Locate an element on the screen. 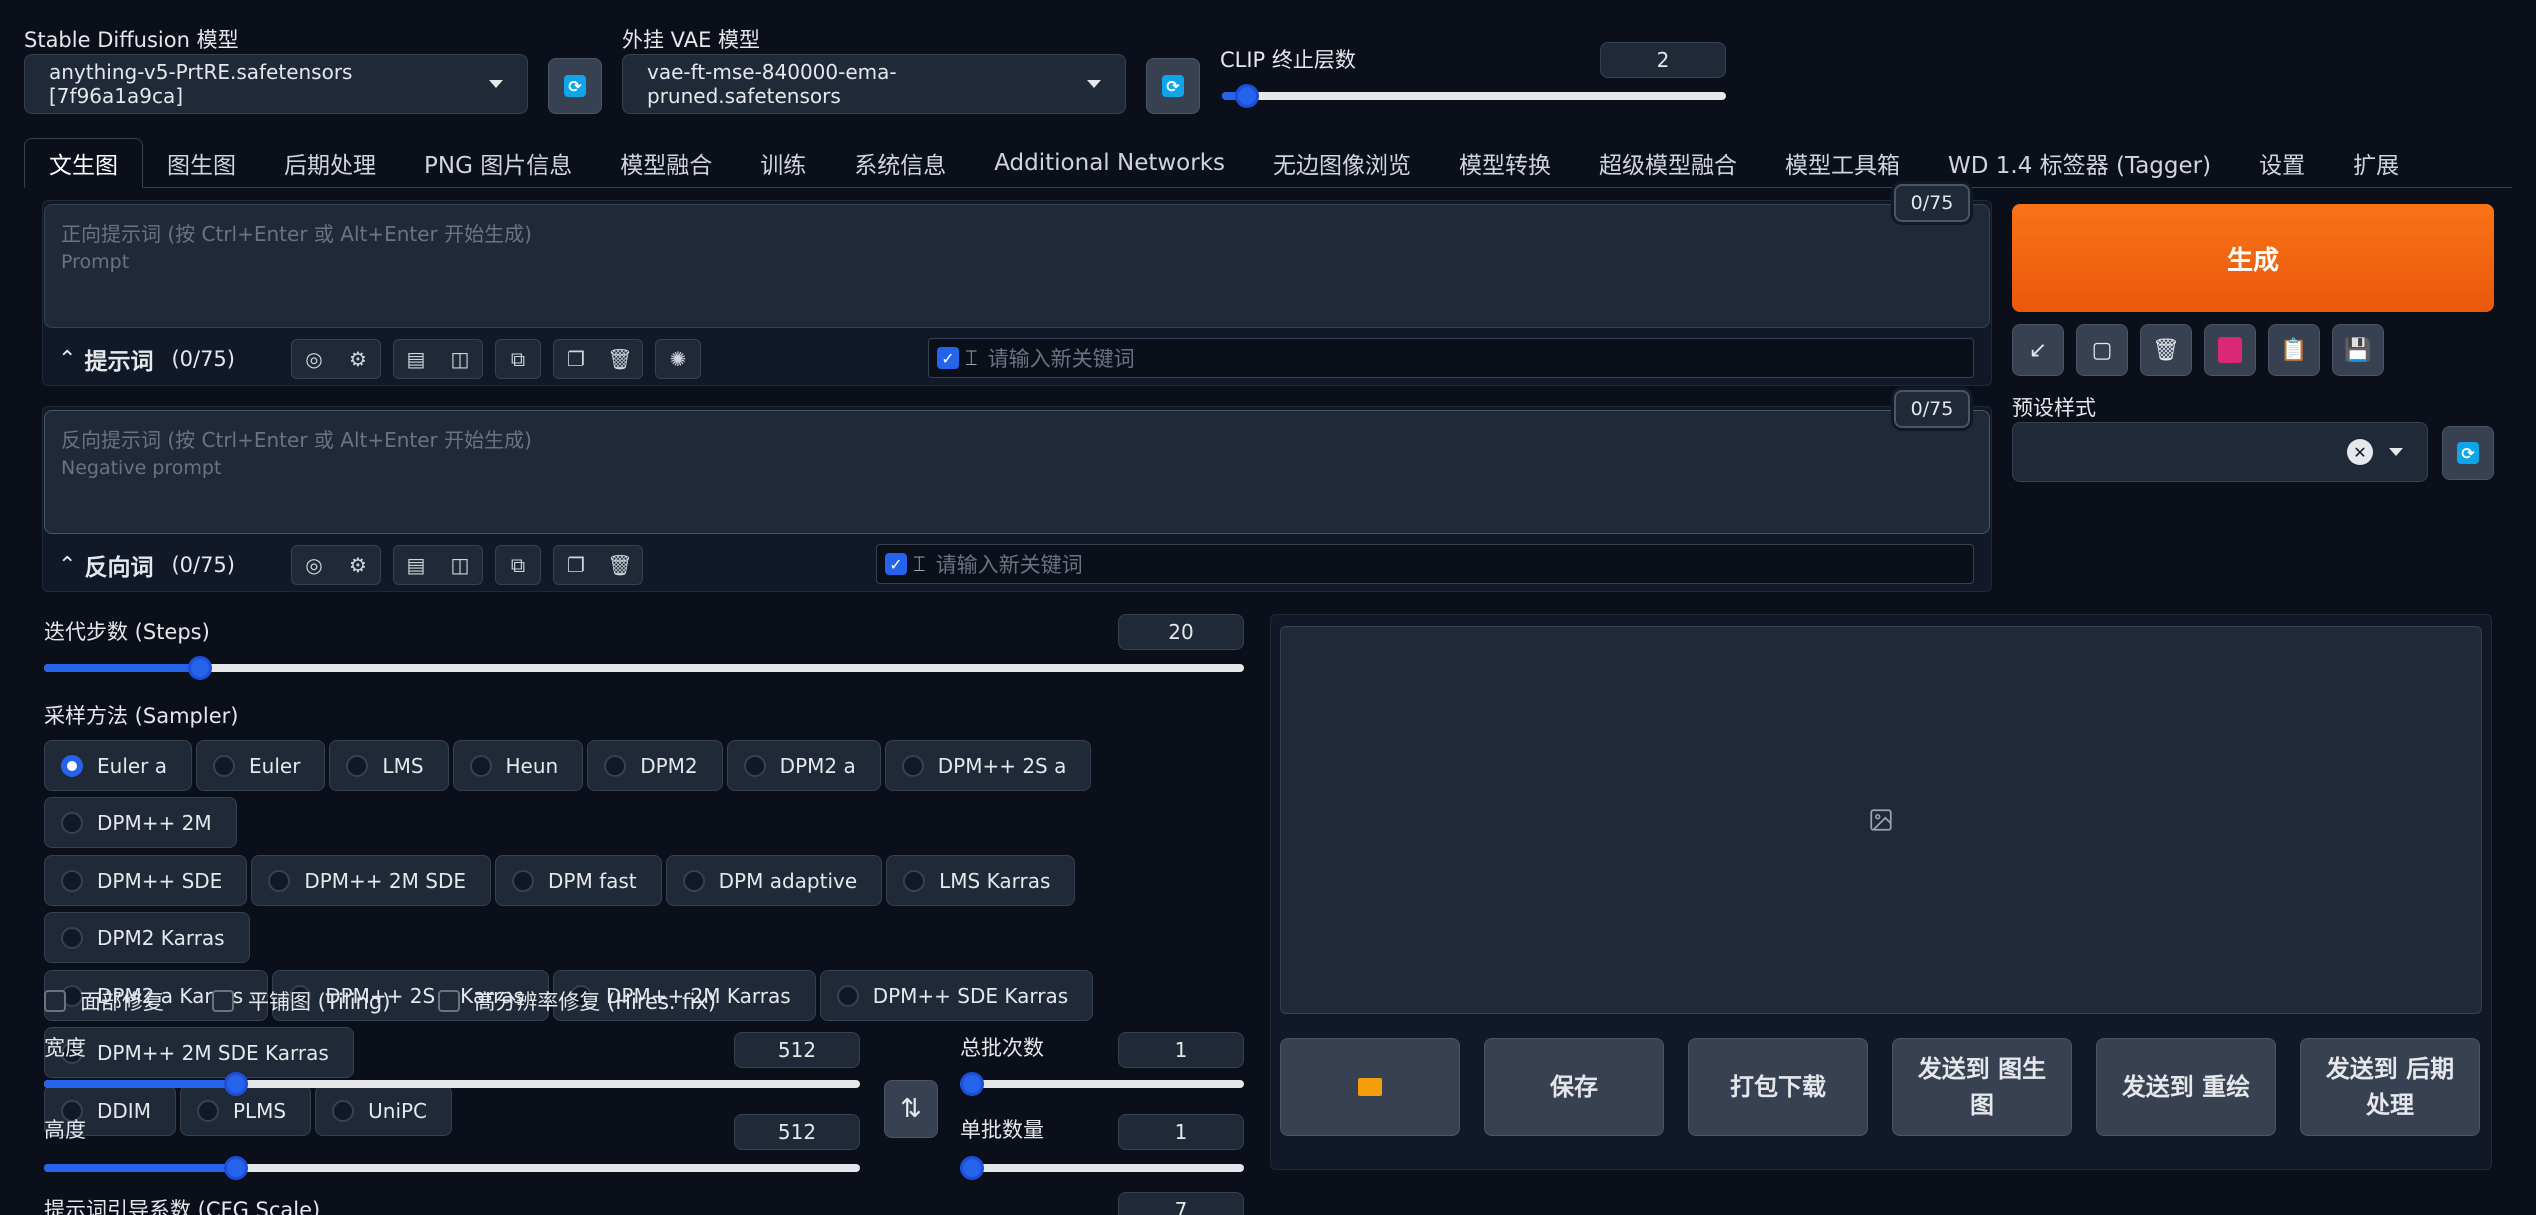  styles-dropdown: ✕ is located at coordinates (2220, 452).